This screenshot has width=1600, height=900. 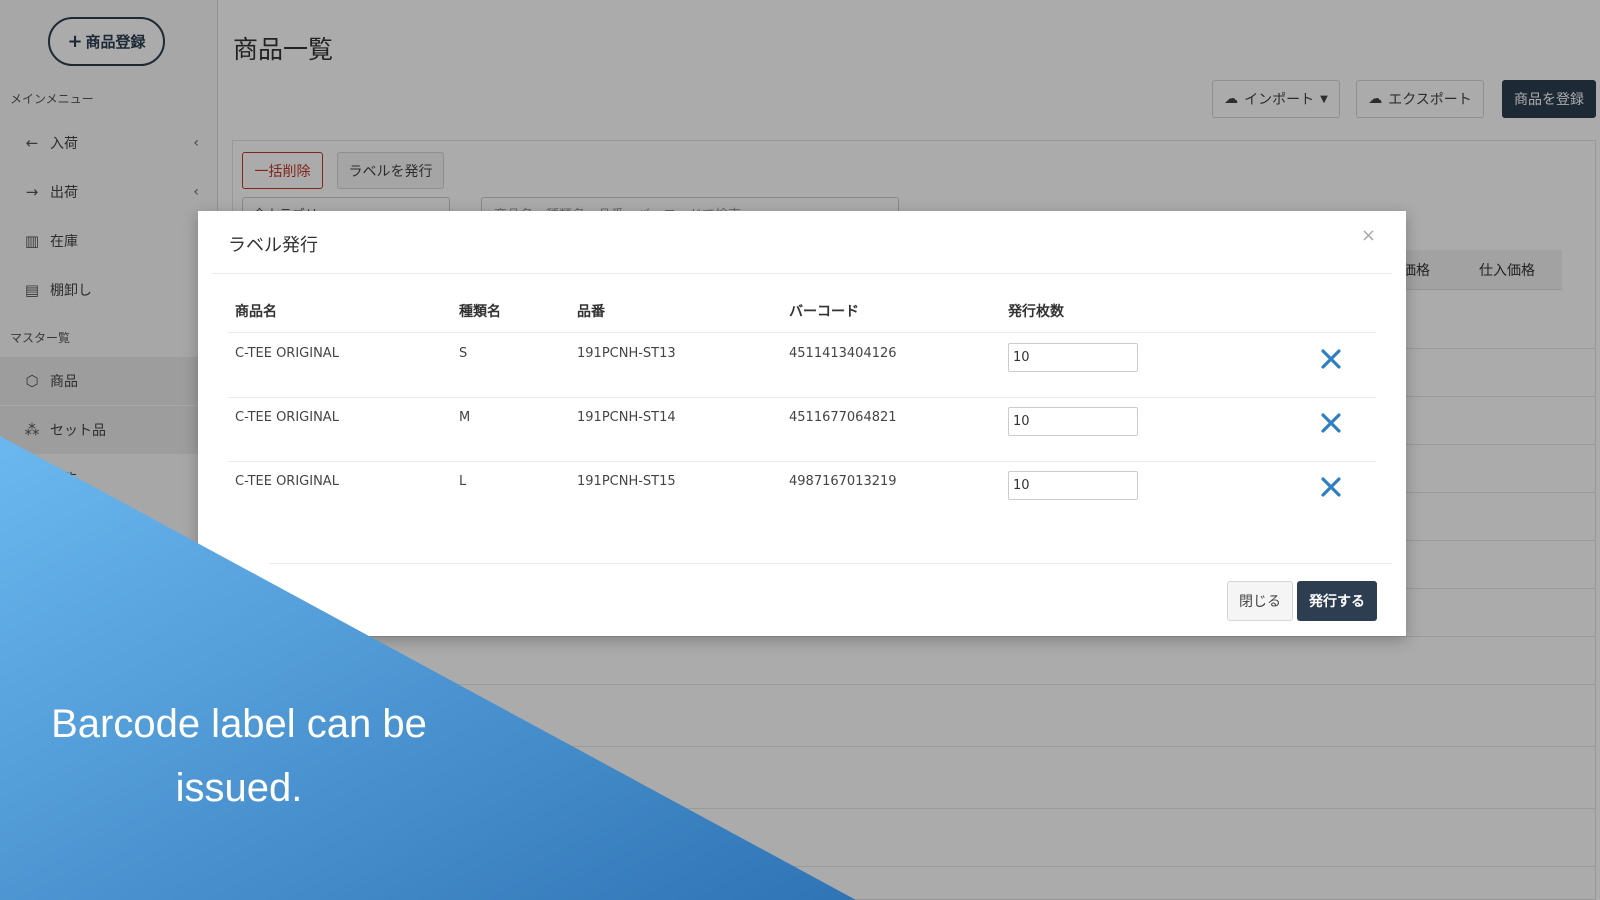 I want to click on column-header-product-name: 商品名, so click(x=256, y=312).